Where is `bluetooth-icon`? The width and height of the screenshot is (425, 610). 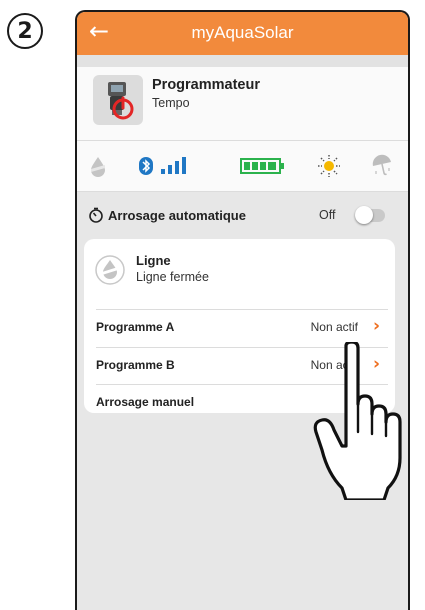 bluetooth-icon is located at coordinates (162, 166).